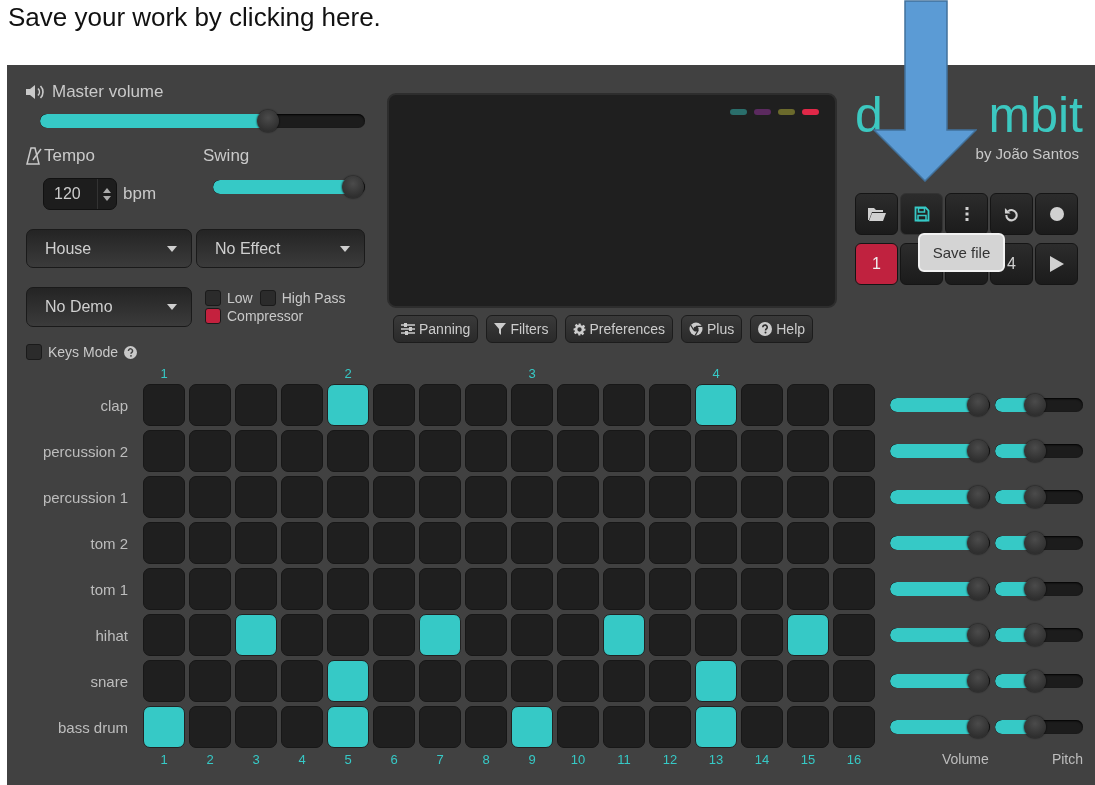 The image size is (1095, 785). Describe the element at coordinates (394, 759) in the screenshot. I see `step-number: 6` at that location.